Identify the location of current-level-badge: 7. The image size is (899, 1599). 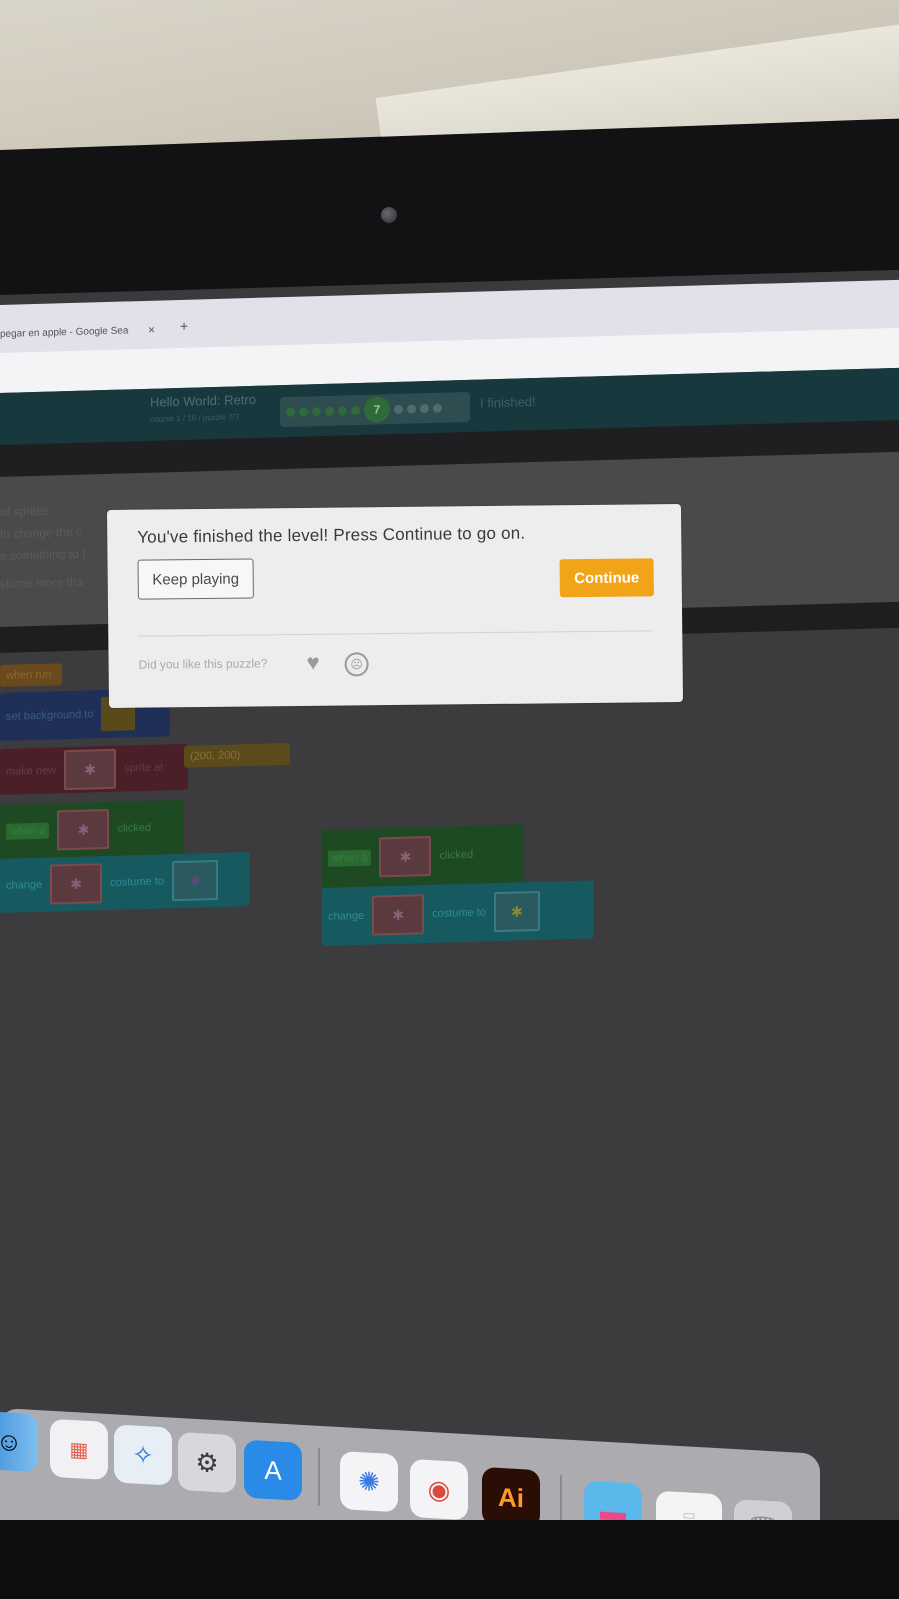
(377, 409).